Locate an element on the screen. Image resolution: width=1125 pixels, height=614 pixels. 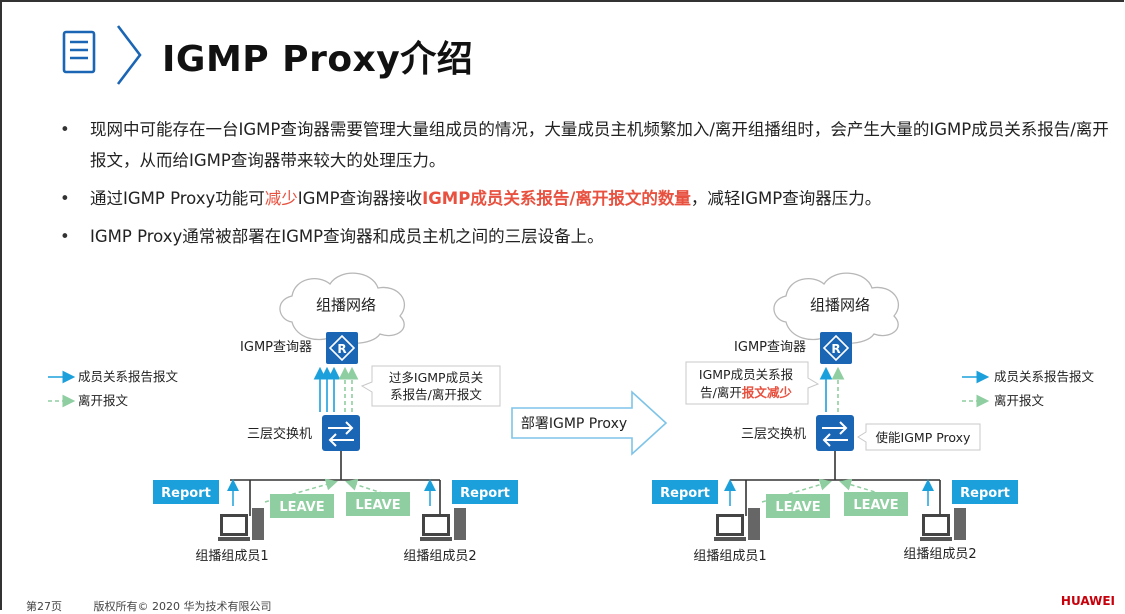
callout-line-2: 告/离开报文减少 is located at coordinates (746, 392).